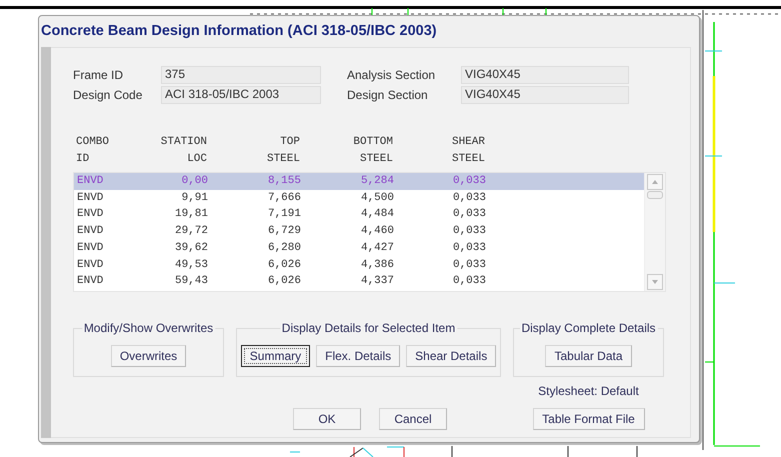 This screenshot has height=457, width=781. What do you see at coordinates (359, 248) in the screenshot?
I see `table-row: ENVD 39,62 6,280 4,427 0,033` at bounding box center [359, 248].